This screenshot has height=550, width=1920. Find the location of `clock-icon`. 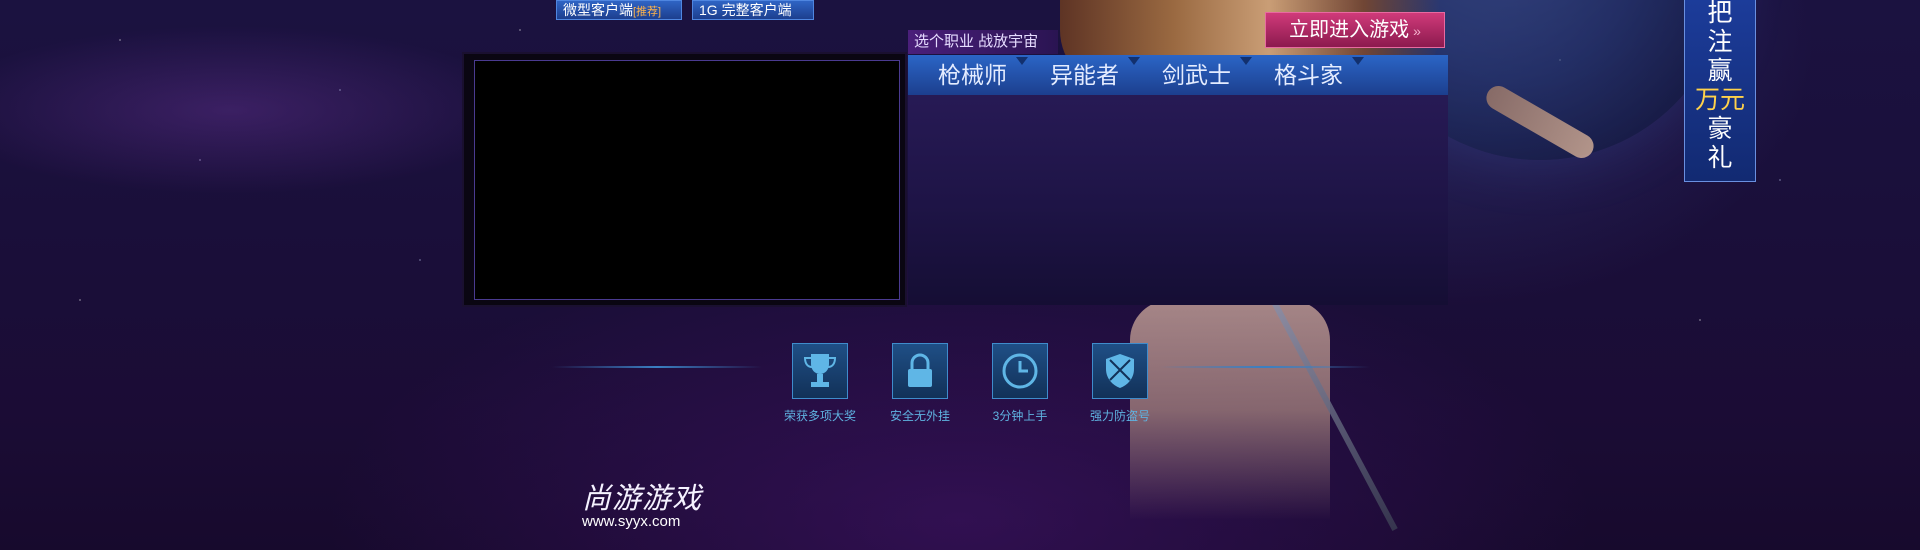

clock-icon is located at coordinates (1020, 371).